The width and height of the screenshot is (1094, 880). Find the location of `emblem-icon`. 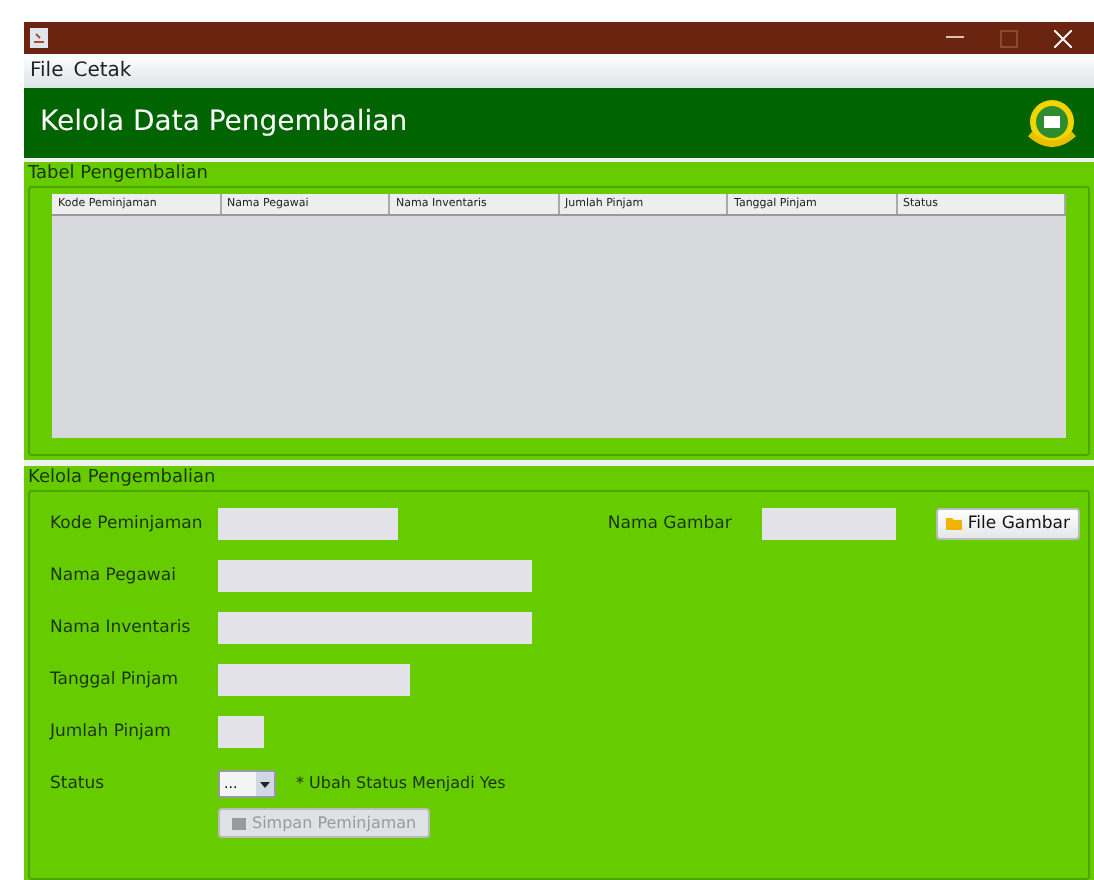

emblem-icon is located at coordinates (1052, 123).